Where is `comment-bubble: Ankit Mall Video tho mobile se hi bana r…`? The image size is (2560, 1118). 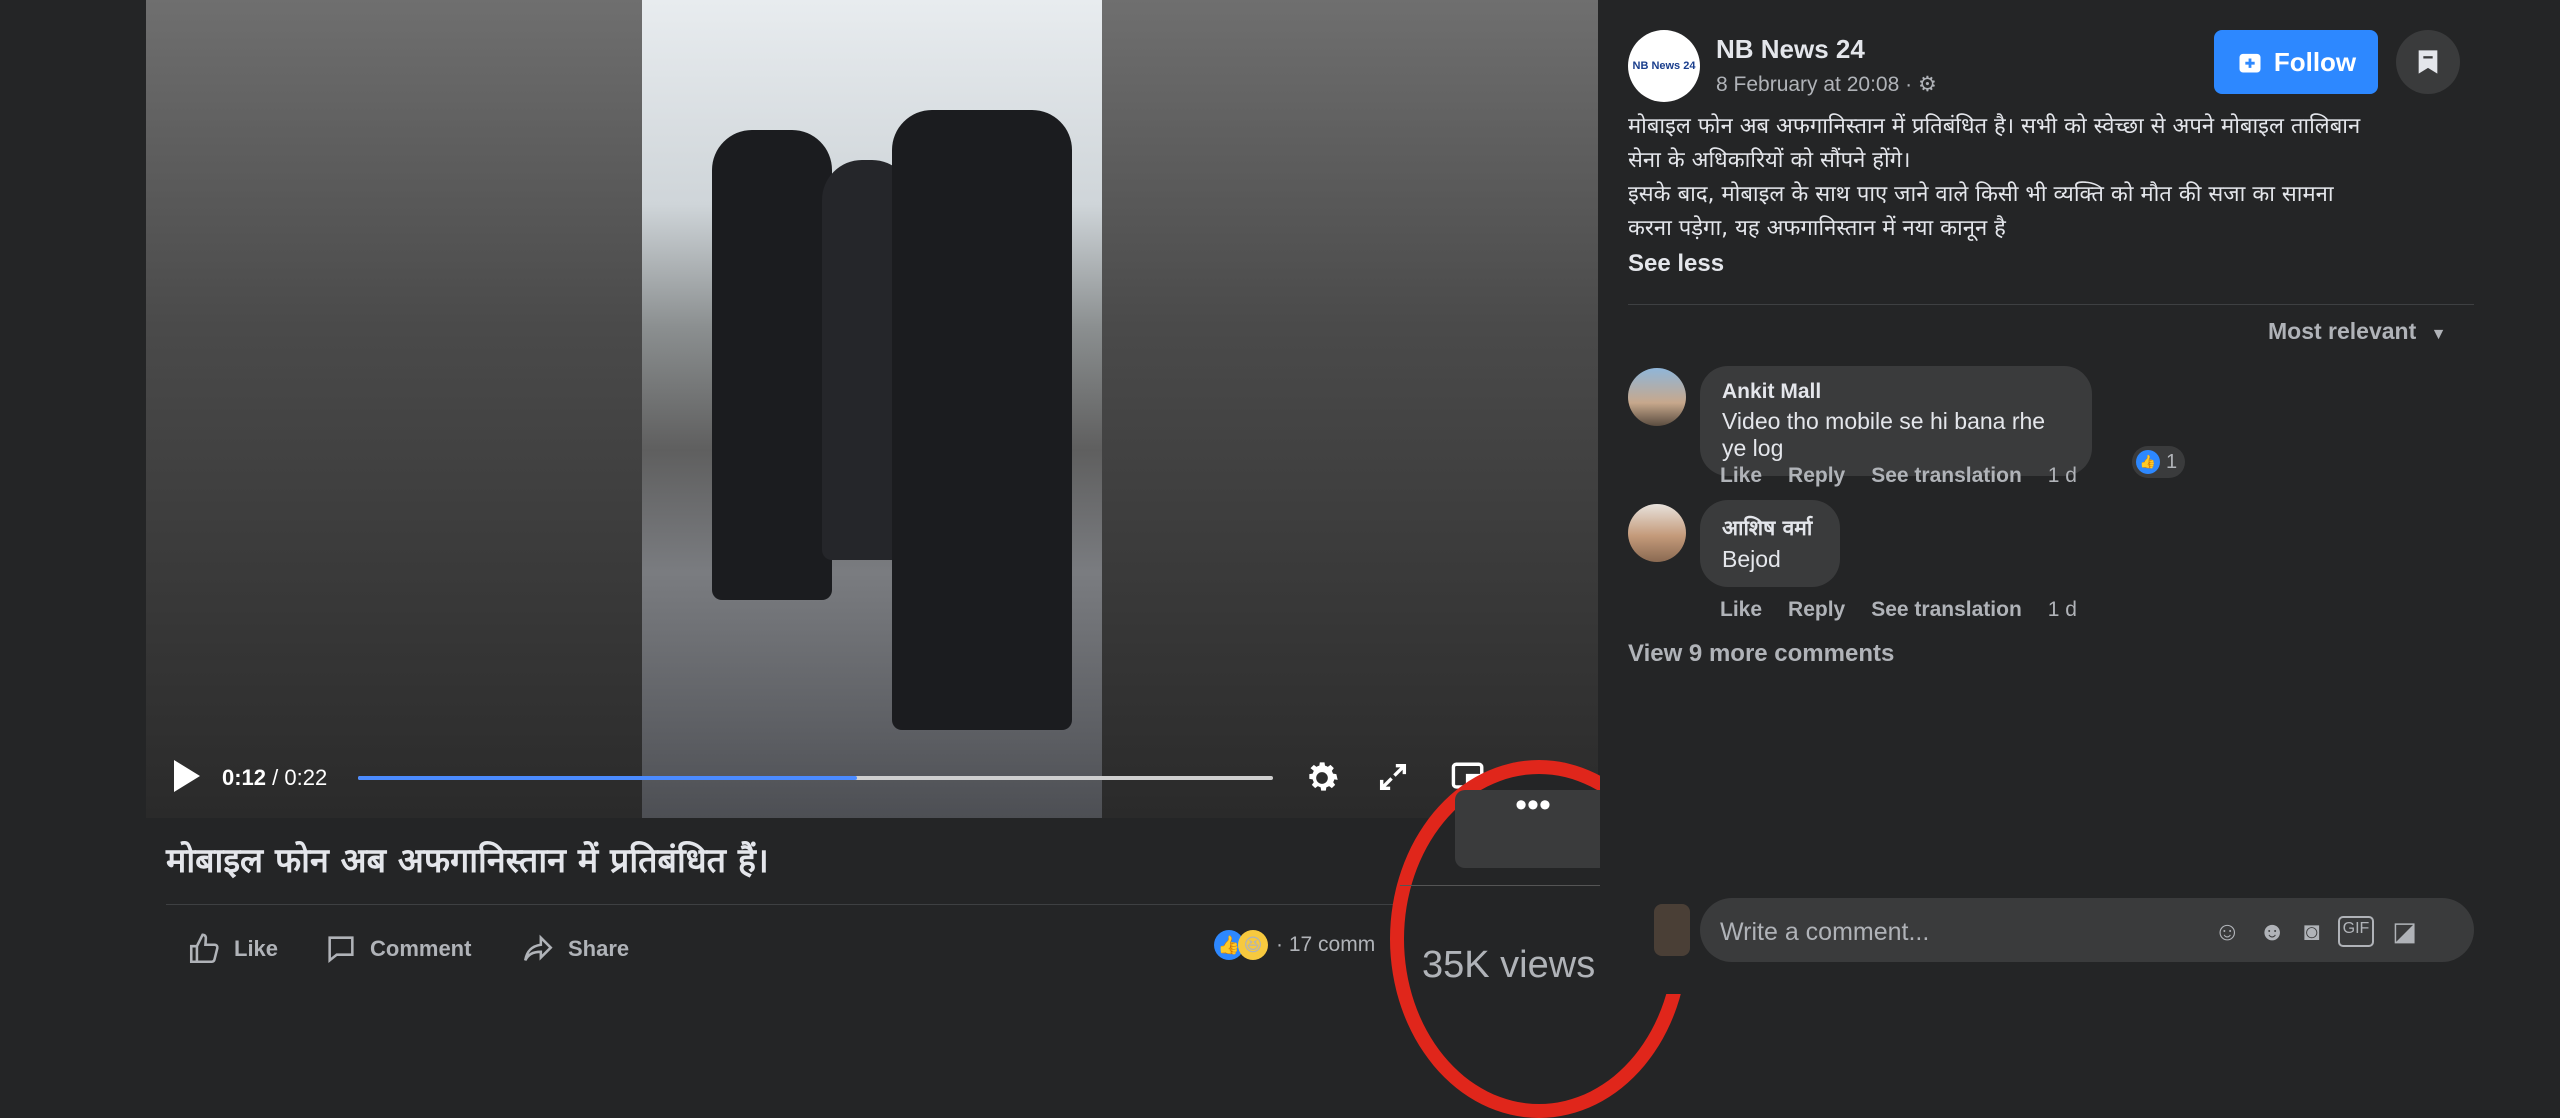
comment-bubble: Ankit Mall Video tho mobile se hi bana r… is located at coordinates (1896, 421).